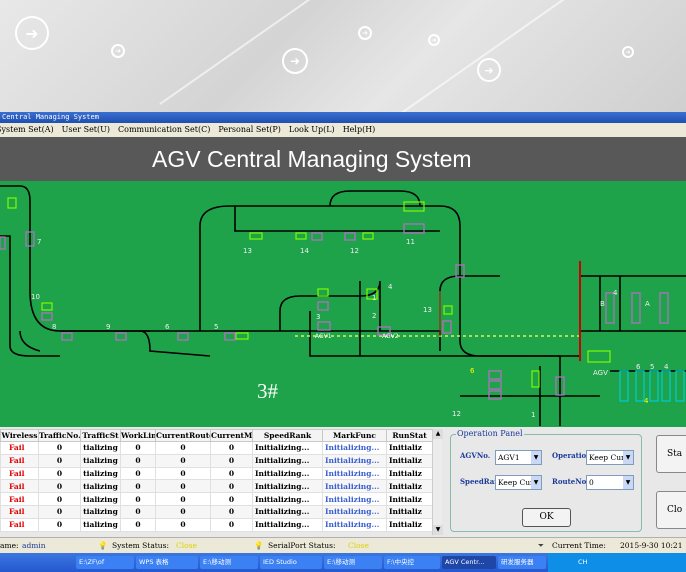  I want to click on operation-select: Keep Cur ▼, so click(610, 457).